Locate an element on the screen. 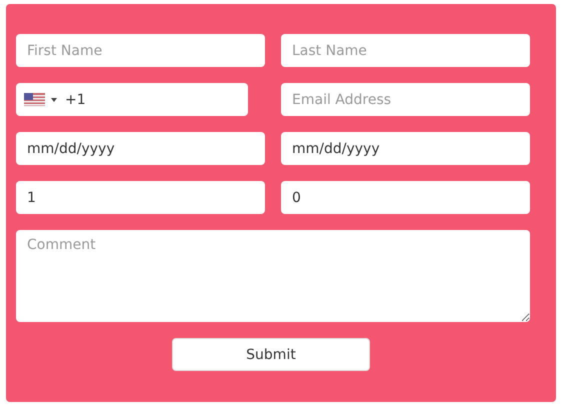 The width and height of the screenshot is (562, 407). phone-number-input: +1 is located at coordinates (140, 100).